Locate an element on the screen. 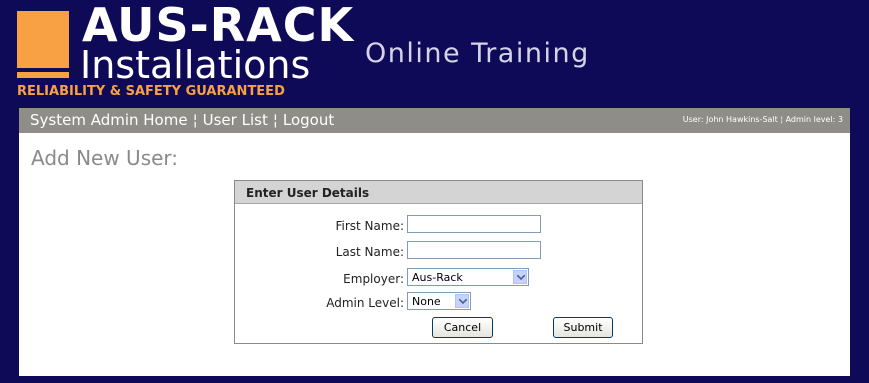  admin-level-select: None is located at coordinates (439, 301).